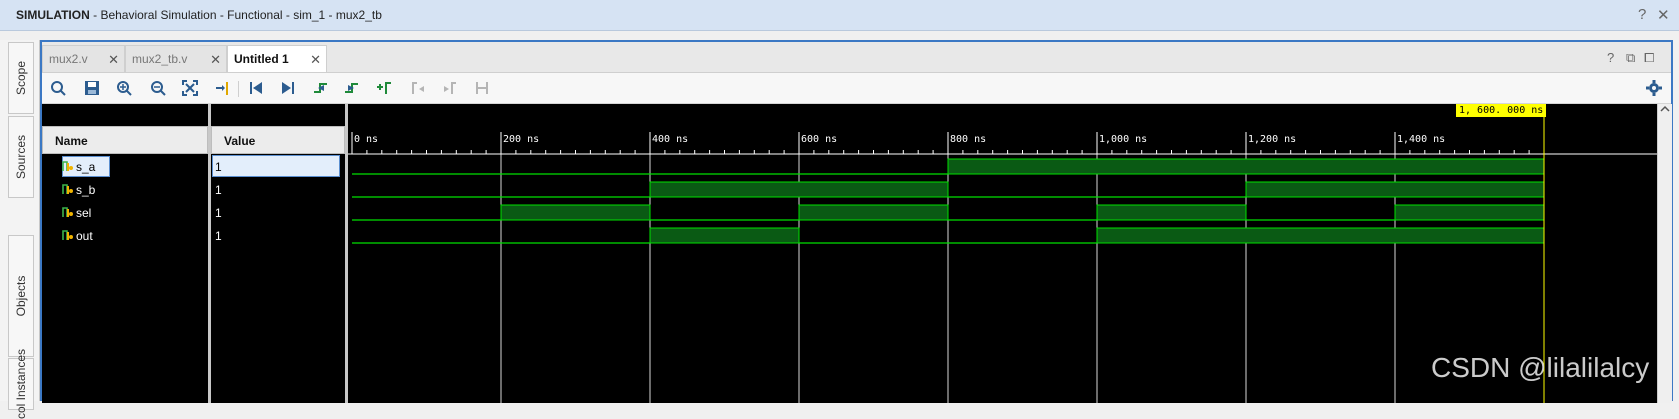 The height and width of the screenshot is (419, 1679). Describe the element at coordinates (968, 139) in the screenshot. I see `time-tick-label: 800 ns` at that location.